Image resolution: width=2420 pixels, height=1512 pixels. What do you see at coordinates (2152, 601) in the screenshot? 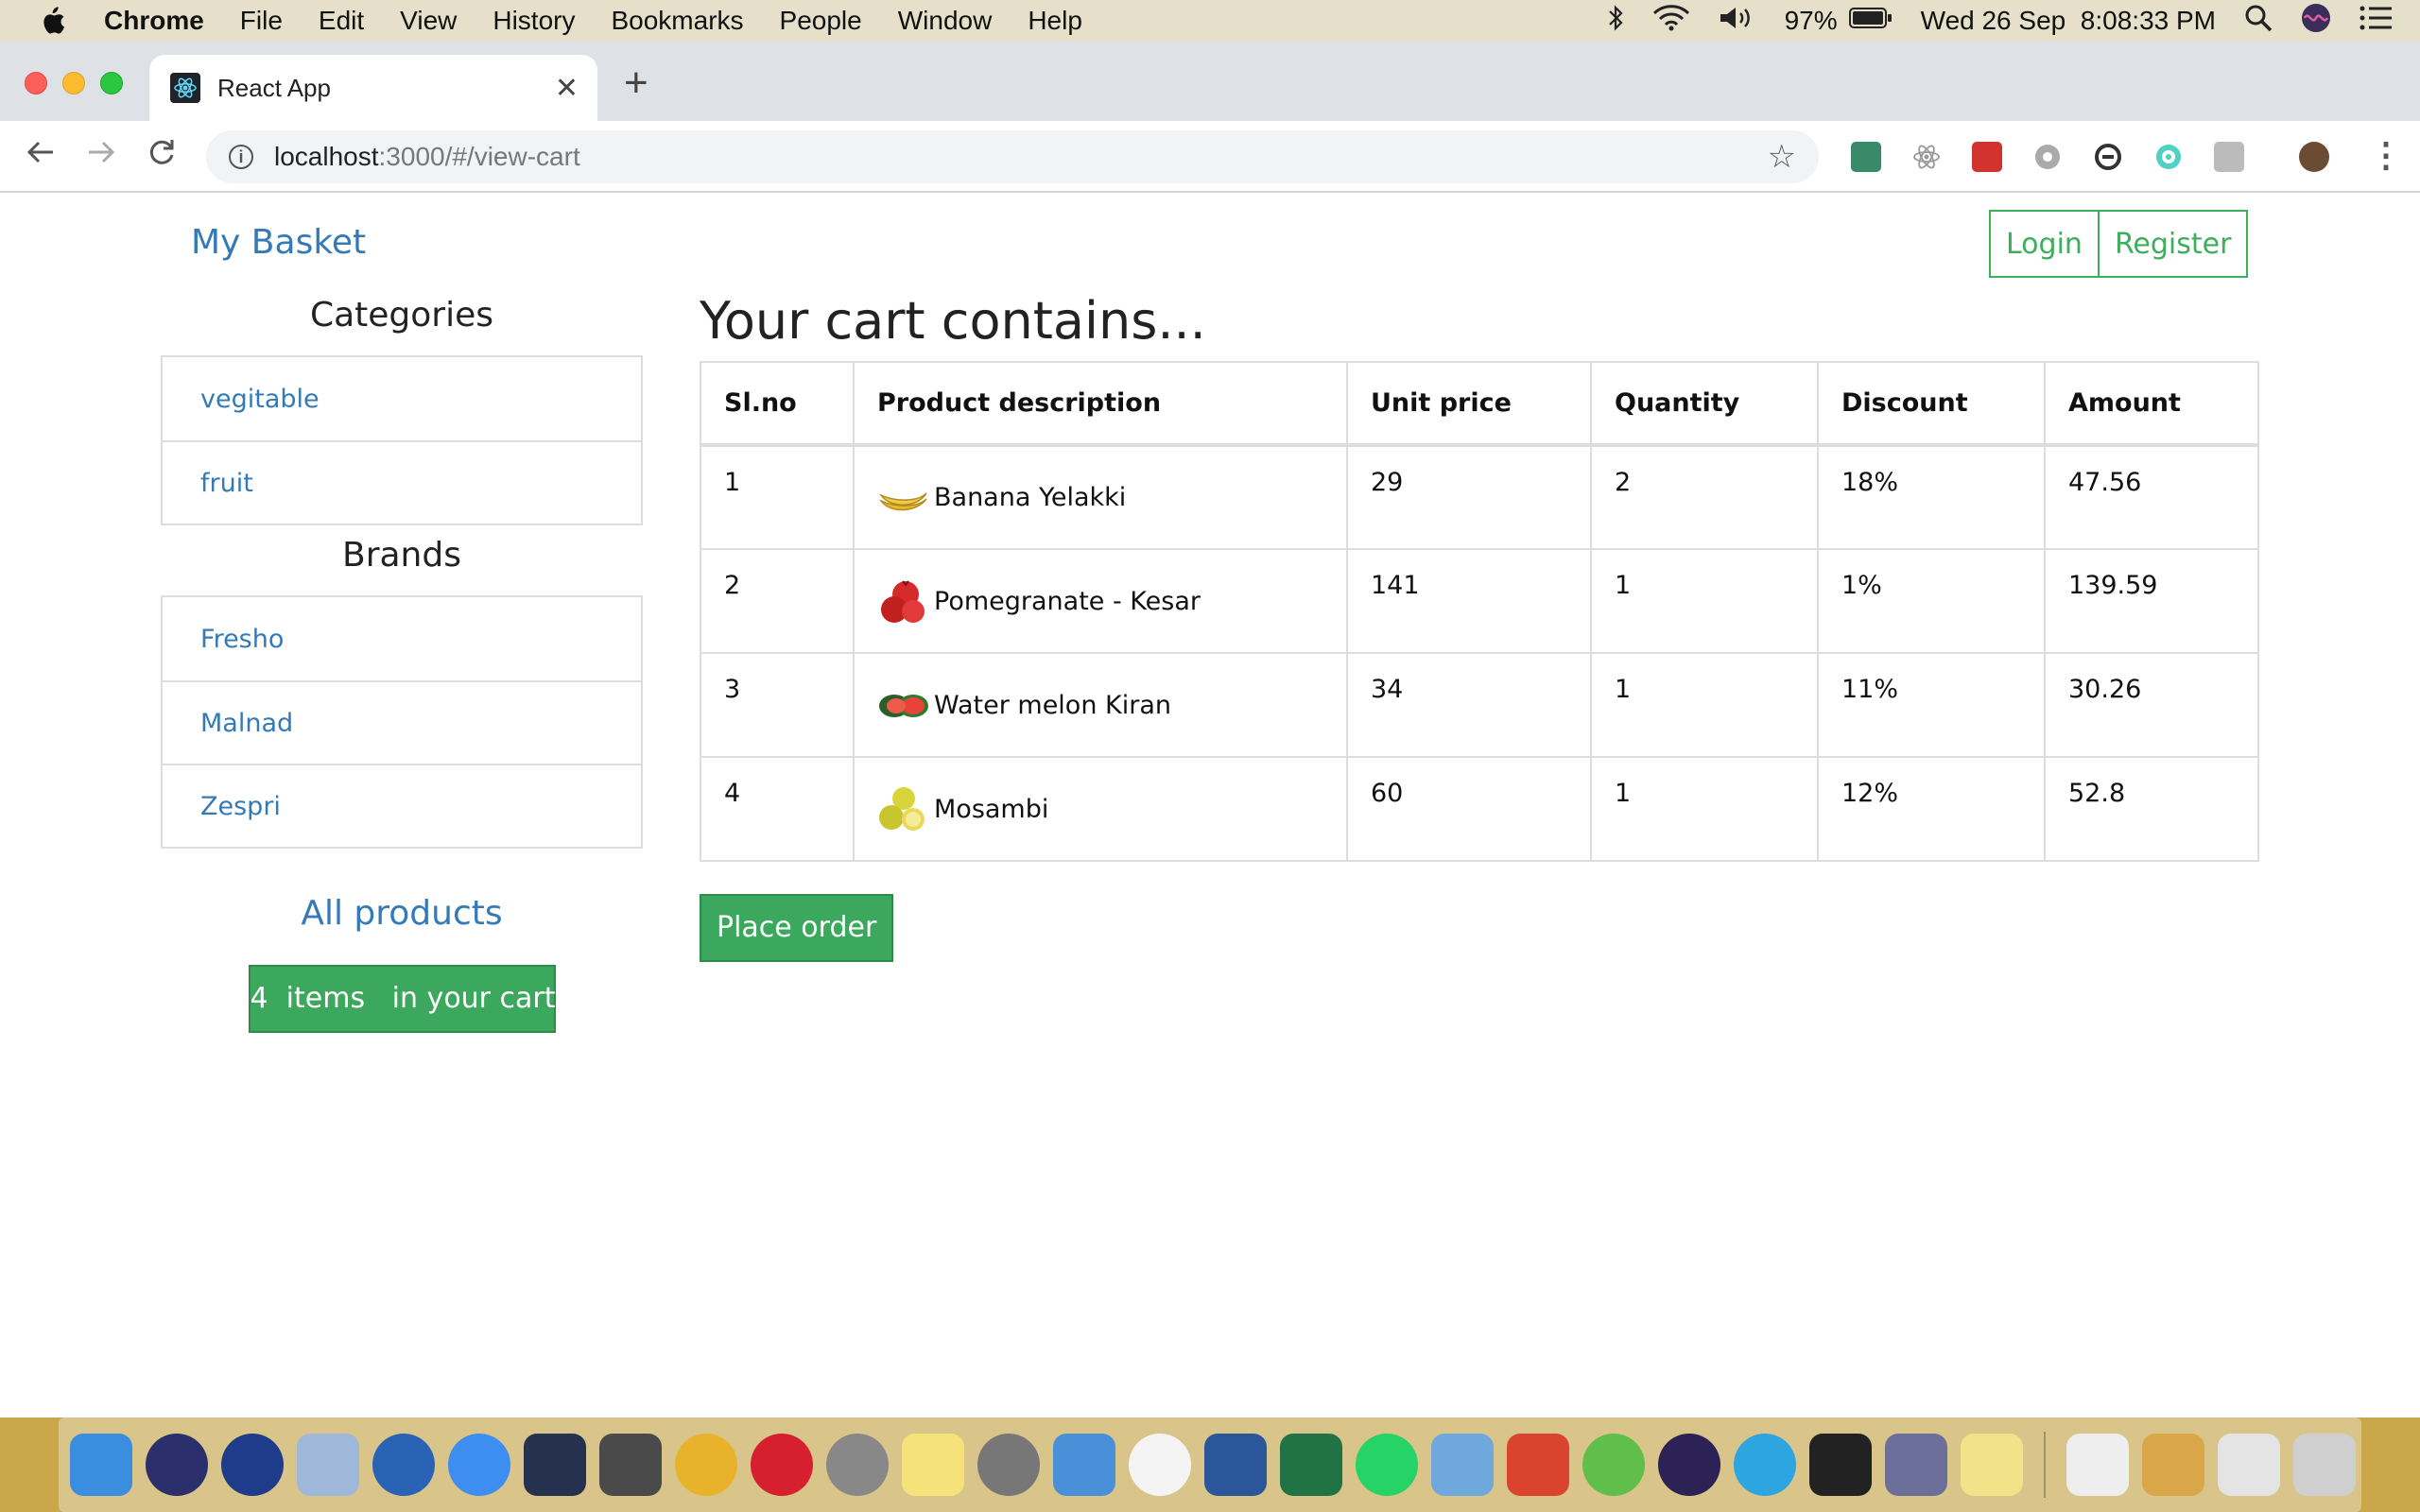
I see `cell-amount: 139.59` at bounding box center [2152, 601].